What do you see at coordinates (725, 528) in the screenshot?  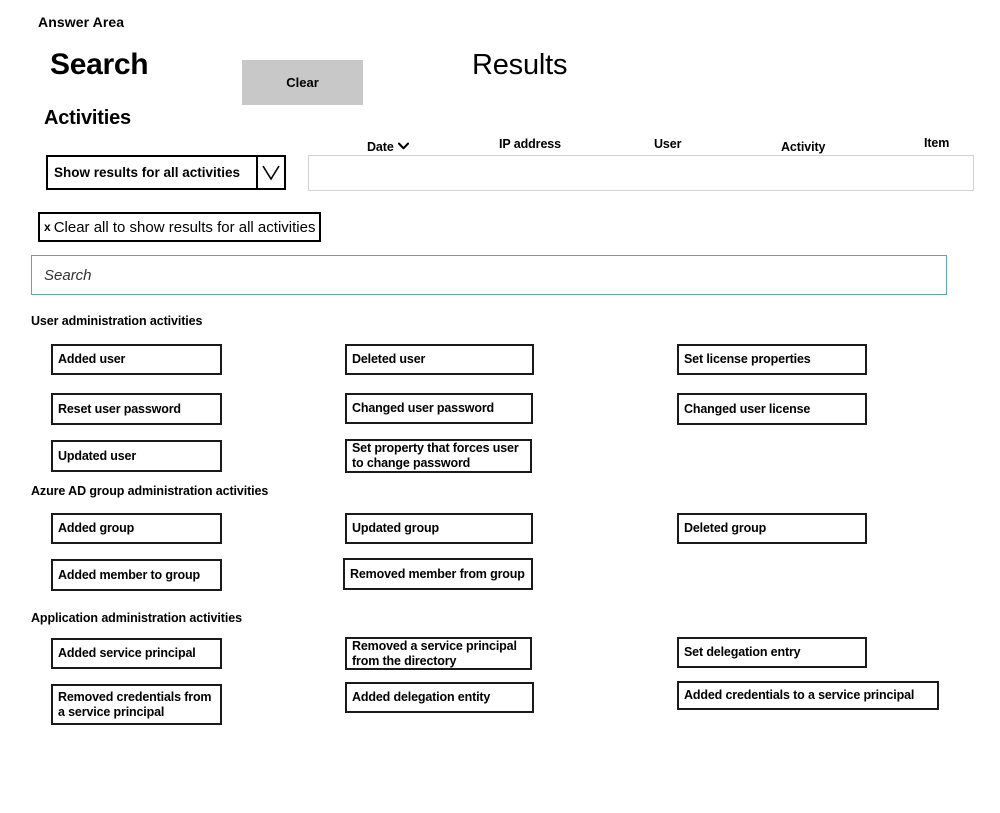 I see `activity-option-label: Deleted group` at bounding box center [725, 528].